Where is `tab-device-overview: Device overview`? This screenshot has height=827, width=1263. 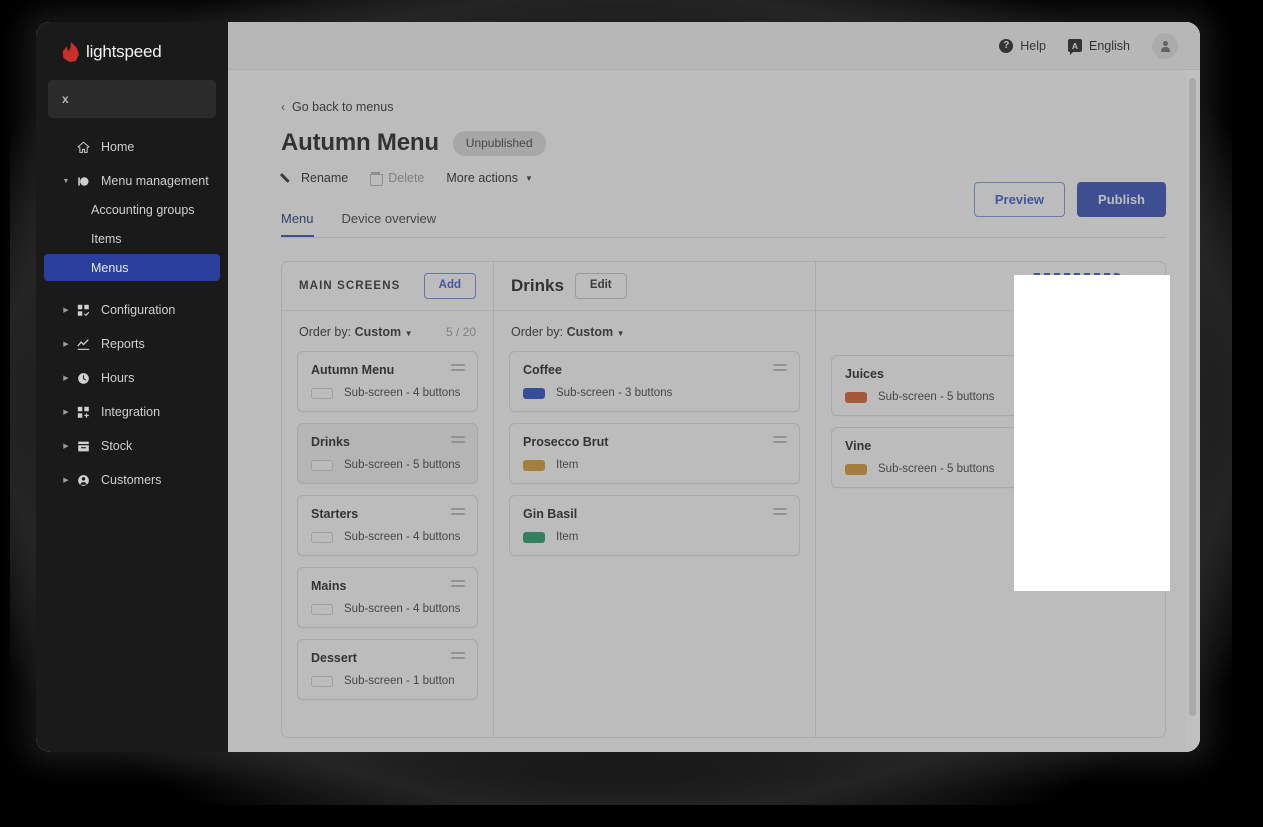 tab-device-overview: Device overview is located at coordinates (389, 224).